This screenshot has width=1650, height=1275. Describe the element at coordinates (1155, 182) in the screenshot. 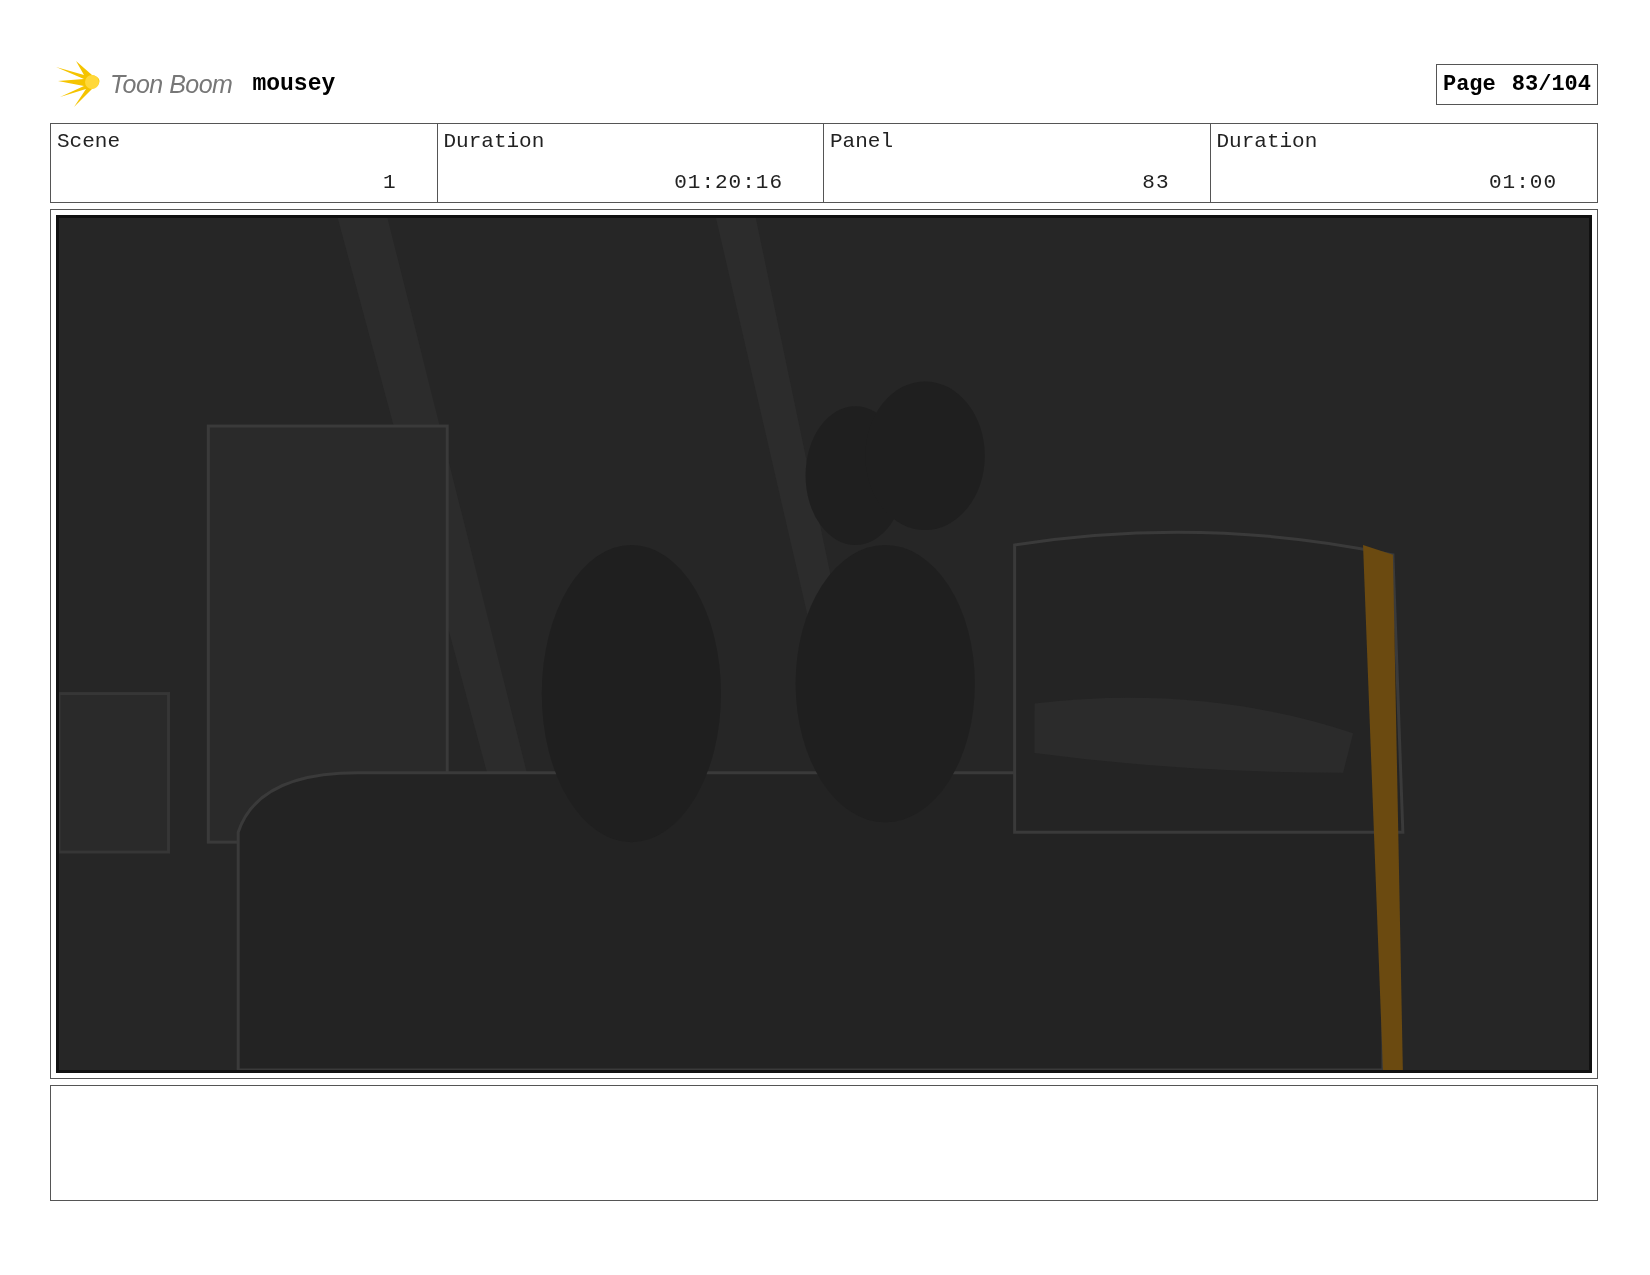

I see `info-value: 83` at that location.